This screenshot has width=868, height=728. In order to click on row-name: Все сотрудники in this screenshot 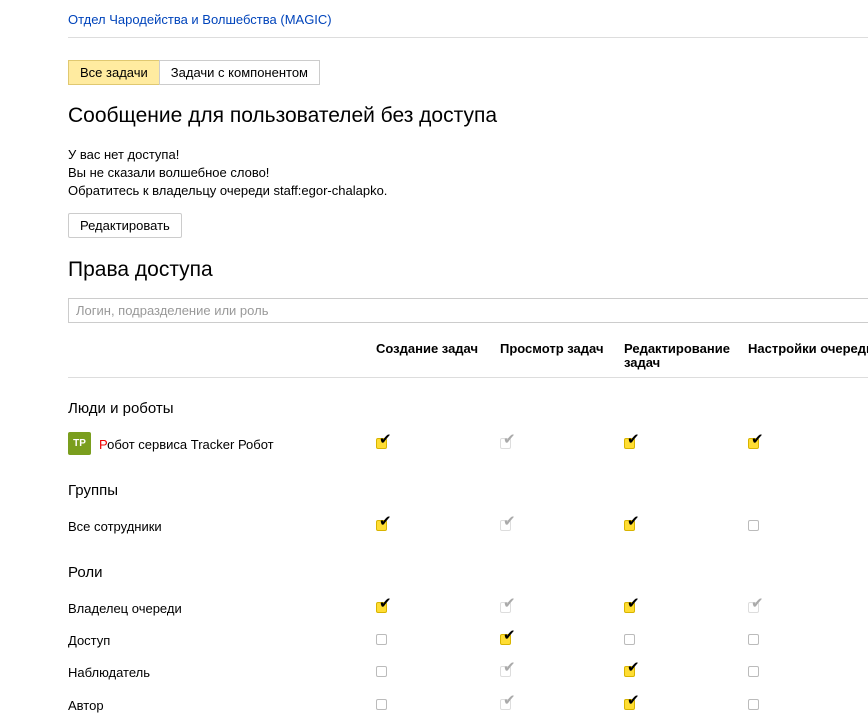, I will do `click(115, 526)`.